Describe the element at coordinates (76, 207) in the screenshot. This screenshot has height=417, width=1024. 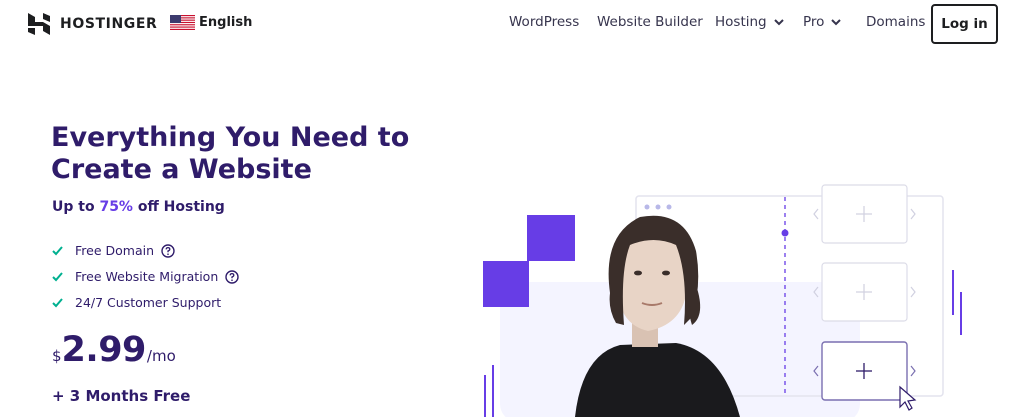
I see `subtitle-prefix: Up to` at that location.